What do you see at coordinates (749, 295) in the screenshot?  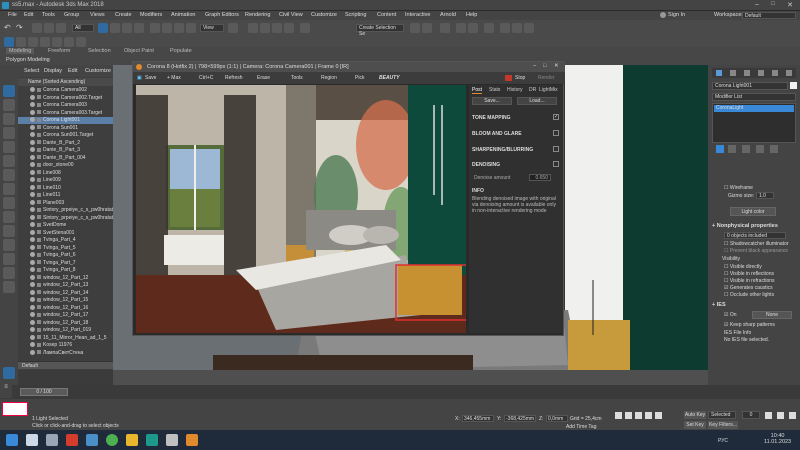 I see `occlude-lights-checkbox: ☐ Occlude other lights` at bounding box center [749, 295].